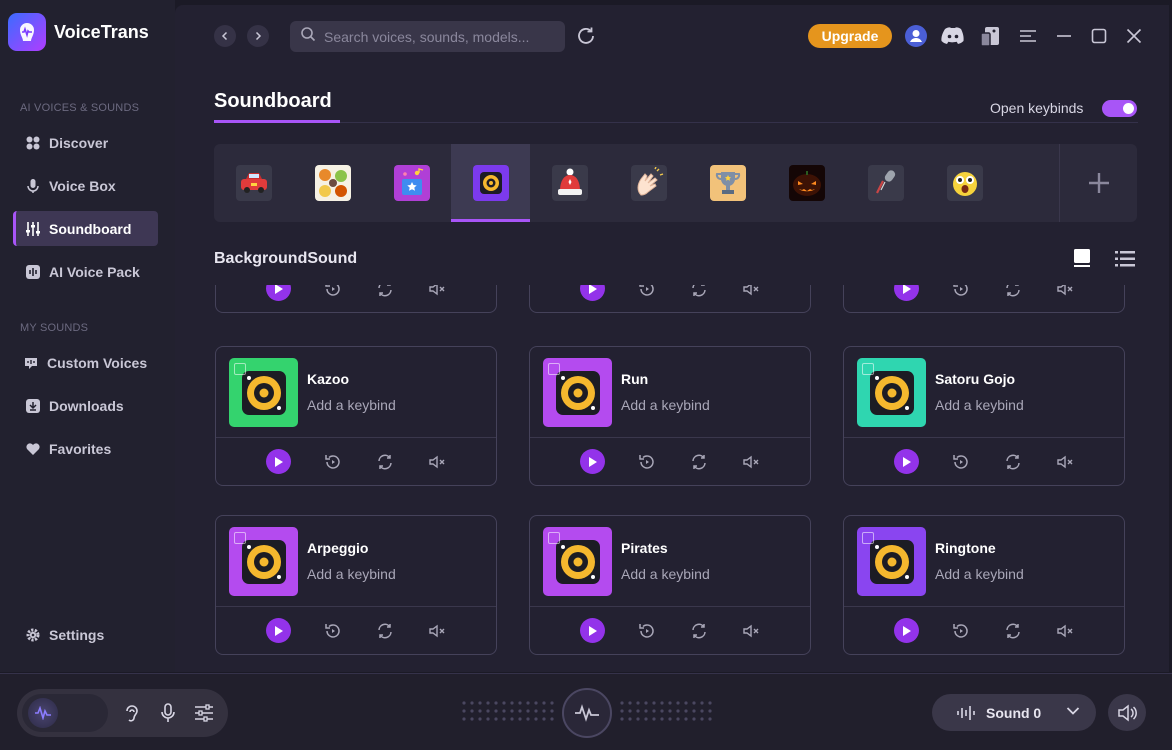 Image resolution: width=1172 pixels, height=750 pixels. What do you see at coordinates (1082, 258) in the screenshot?
I see `grid-view-icon` at bounding box center [1082, 258].